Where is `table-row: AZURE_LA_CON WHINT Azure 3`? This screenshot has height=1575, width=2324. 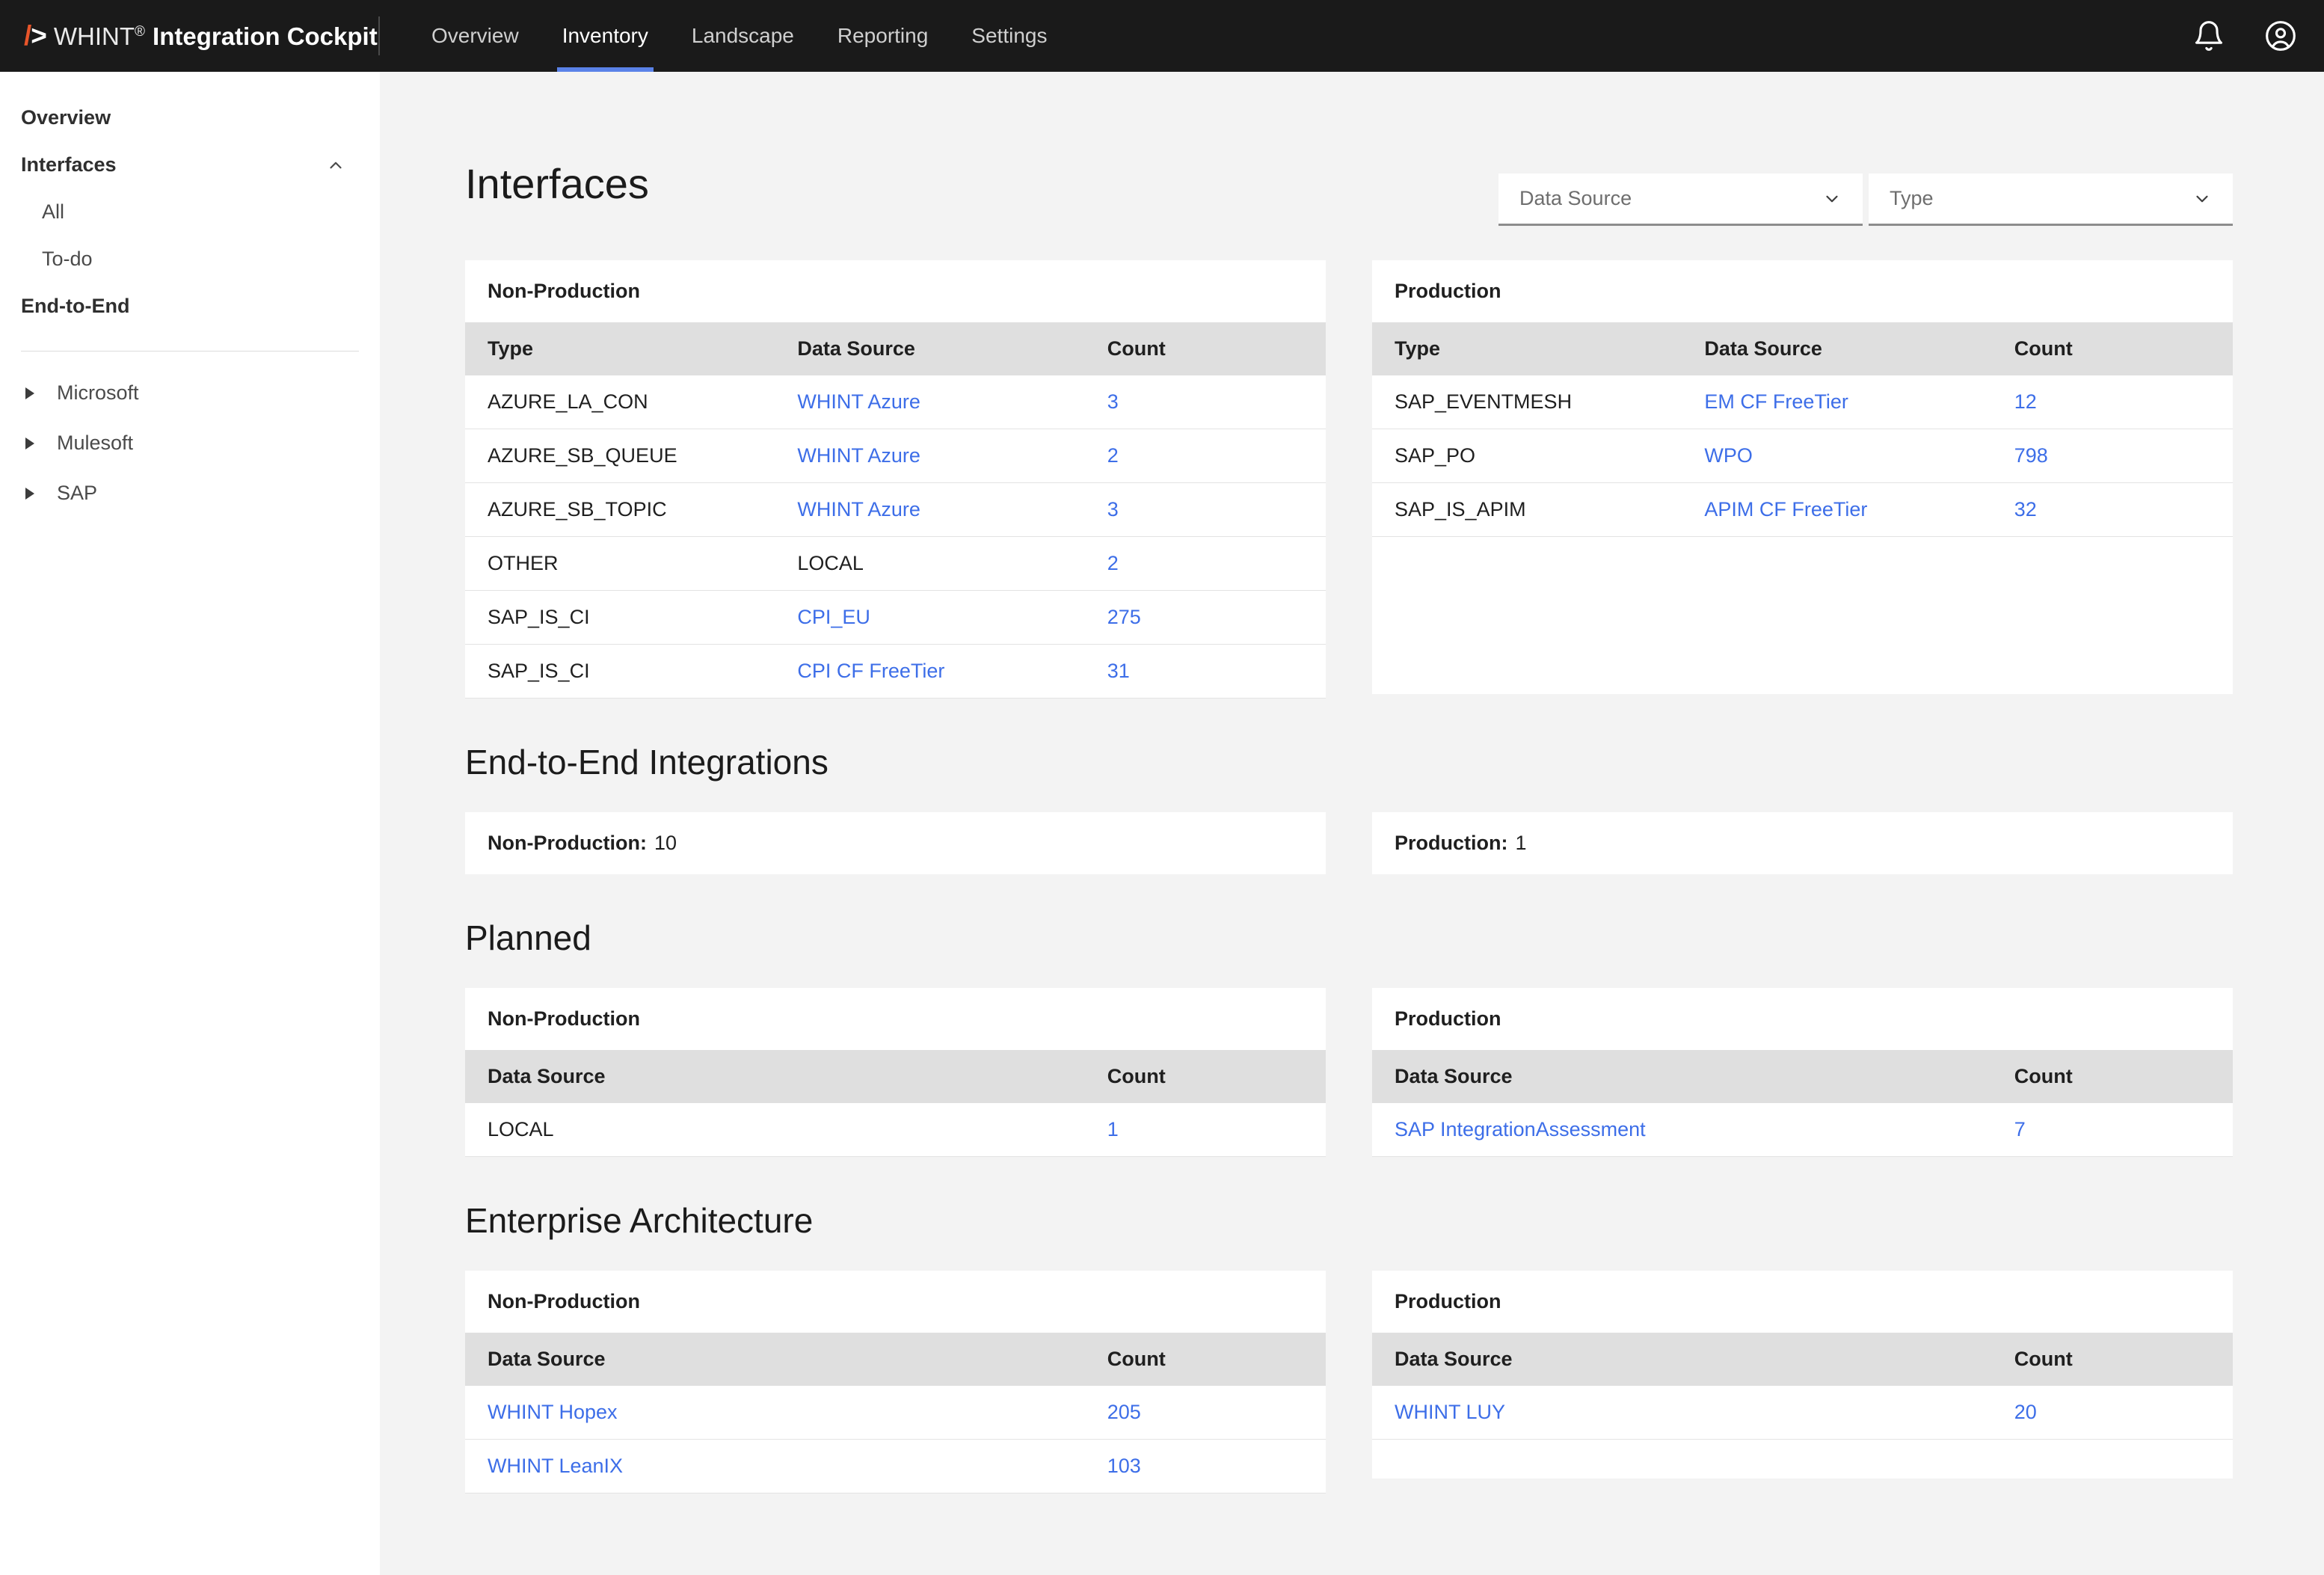
table-row: AZURE_LA_CON WHINT Azure 3 is located at coordinates (896, 402).